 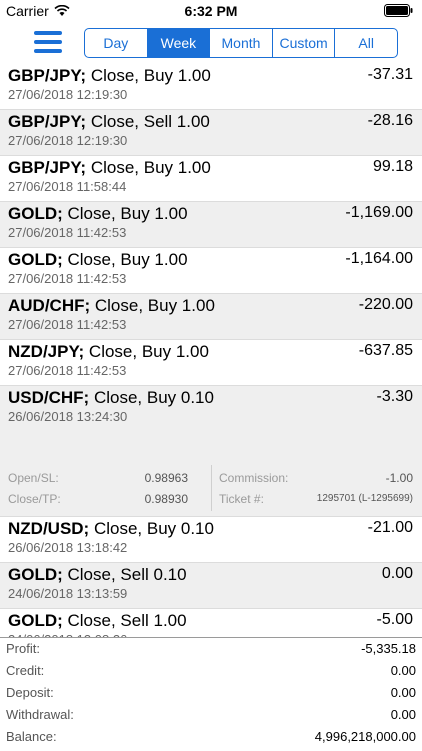 I want to click on tab-day: Day, so click(x=116, y=43).